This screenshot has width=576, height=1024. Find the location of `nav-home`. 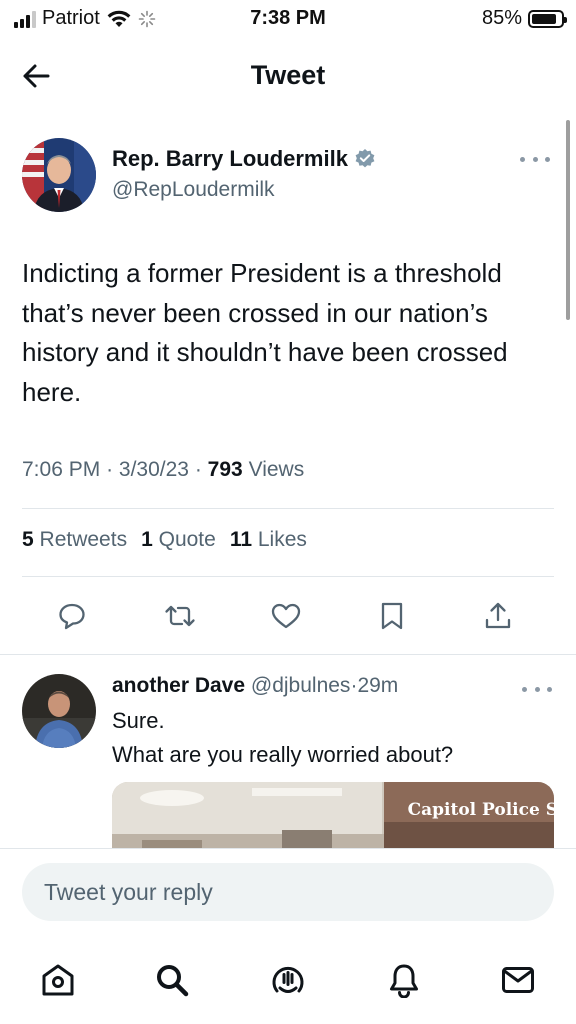

nav-home is located at coordinates (58, 980).